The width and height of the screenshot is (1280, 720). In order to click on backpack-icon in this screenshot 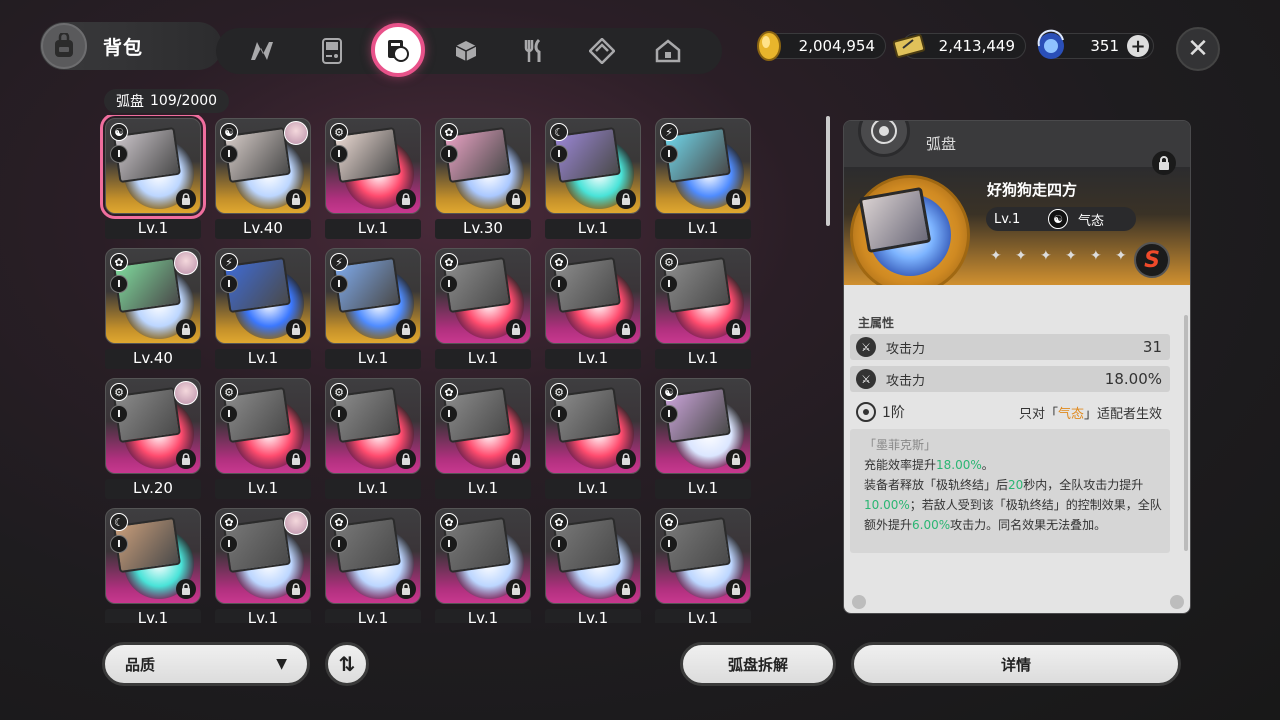, I will do `click(64, 46)`.